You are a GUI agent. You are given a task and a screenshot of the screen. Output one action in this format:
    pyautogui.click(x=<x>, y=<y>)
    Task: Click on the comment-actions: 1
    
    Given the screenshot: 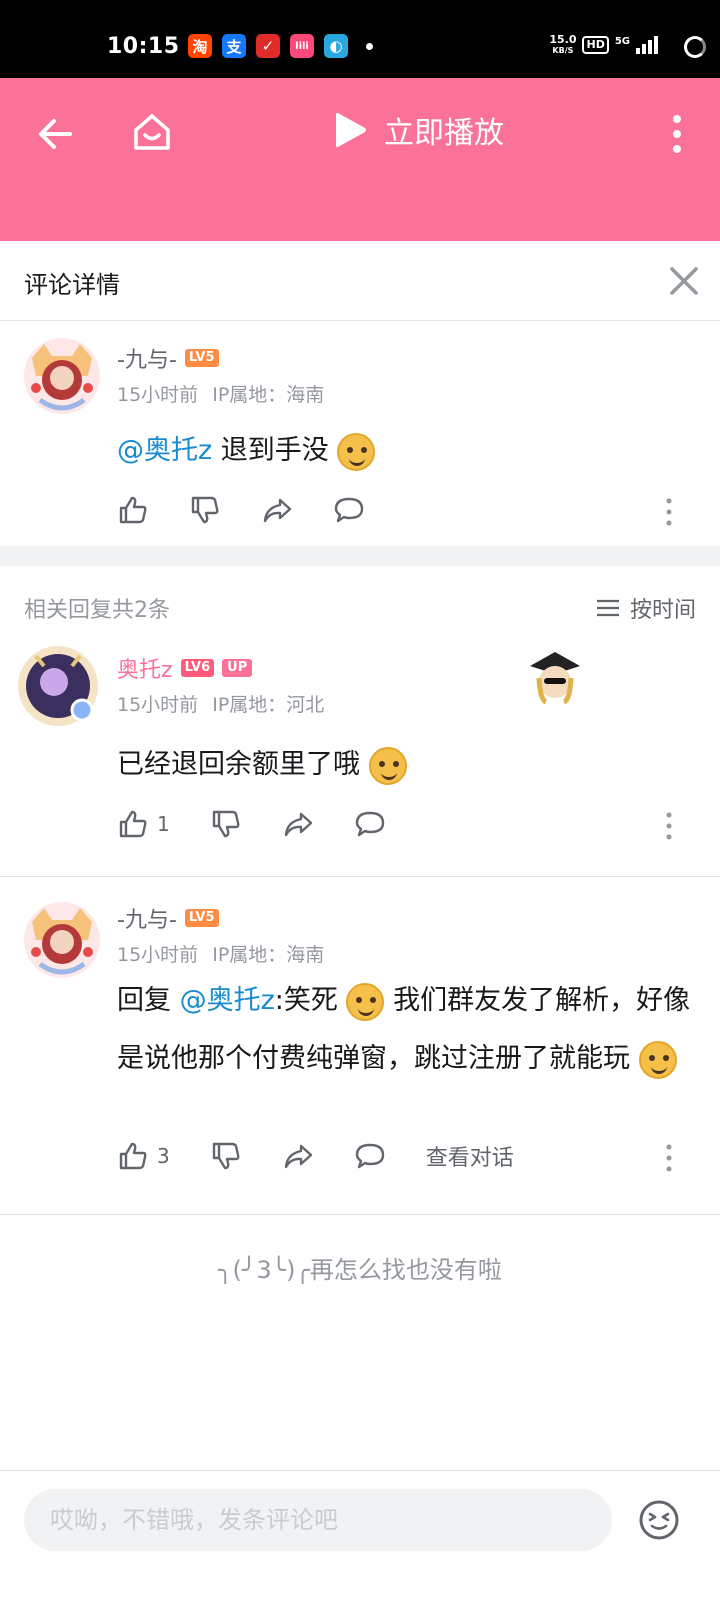 What is the action you would take?
    pyautogui.click(x=271, y=824)
    